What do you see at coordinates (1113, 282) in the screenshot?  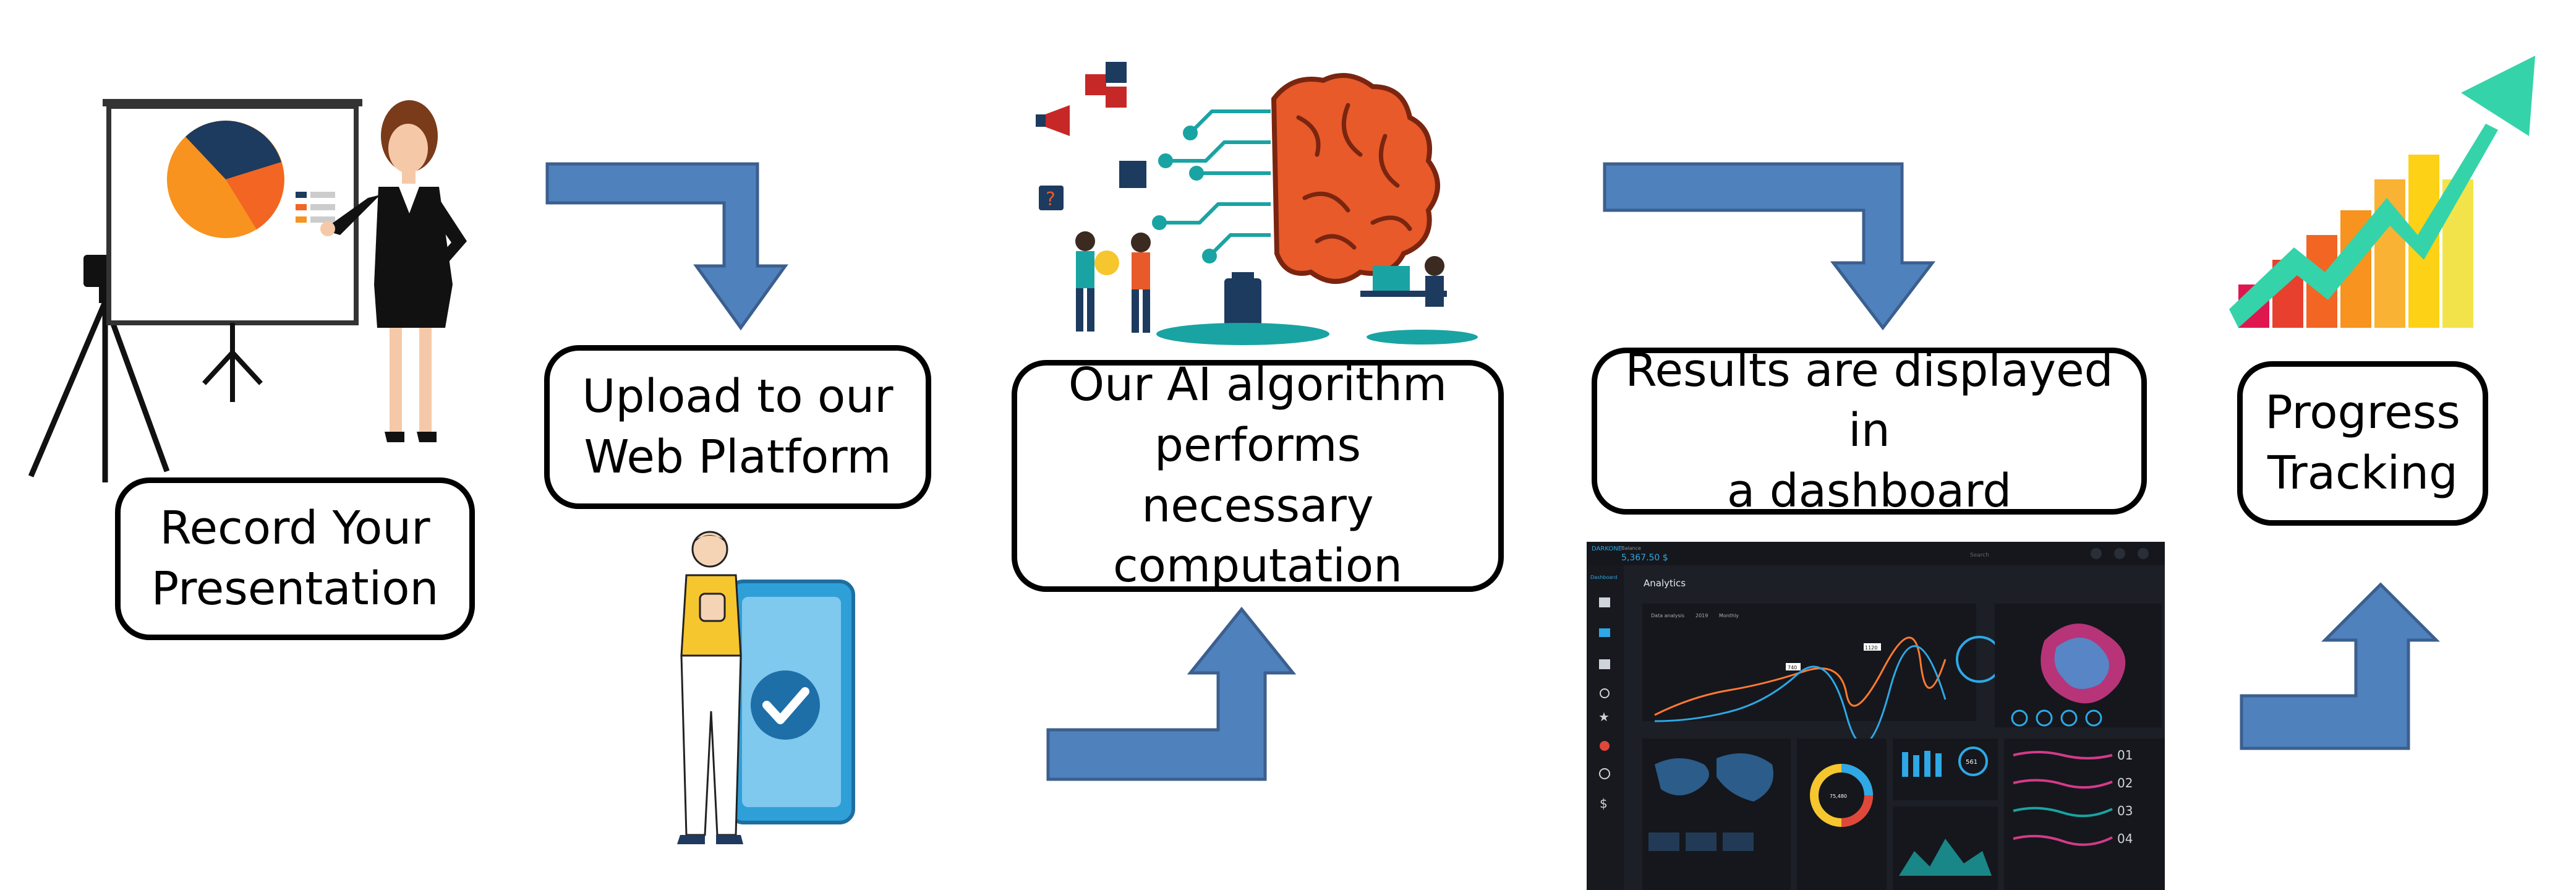 I see `people-team-icon` at bounding box center [1113, 282].